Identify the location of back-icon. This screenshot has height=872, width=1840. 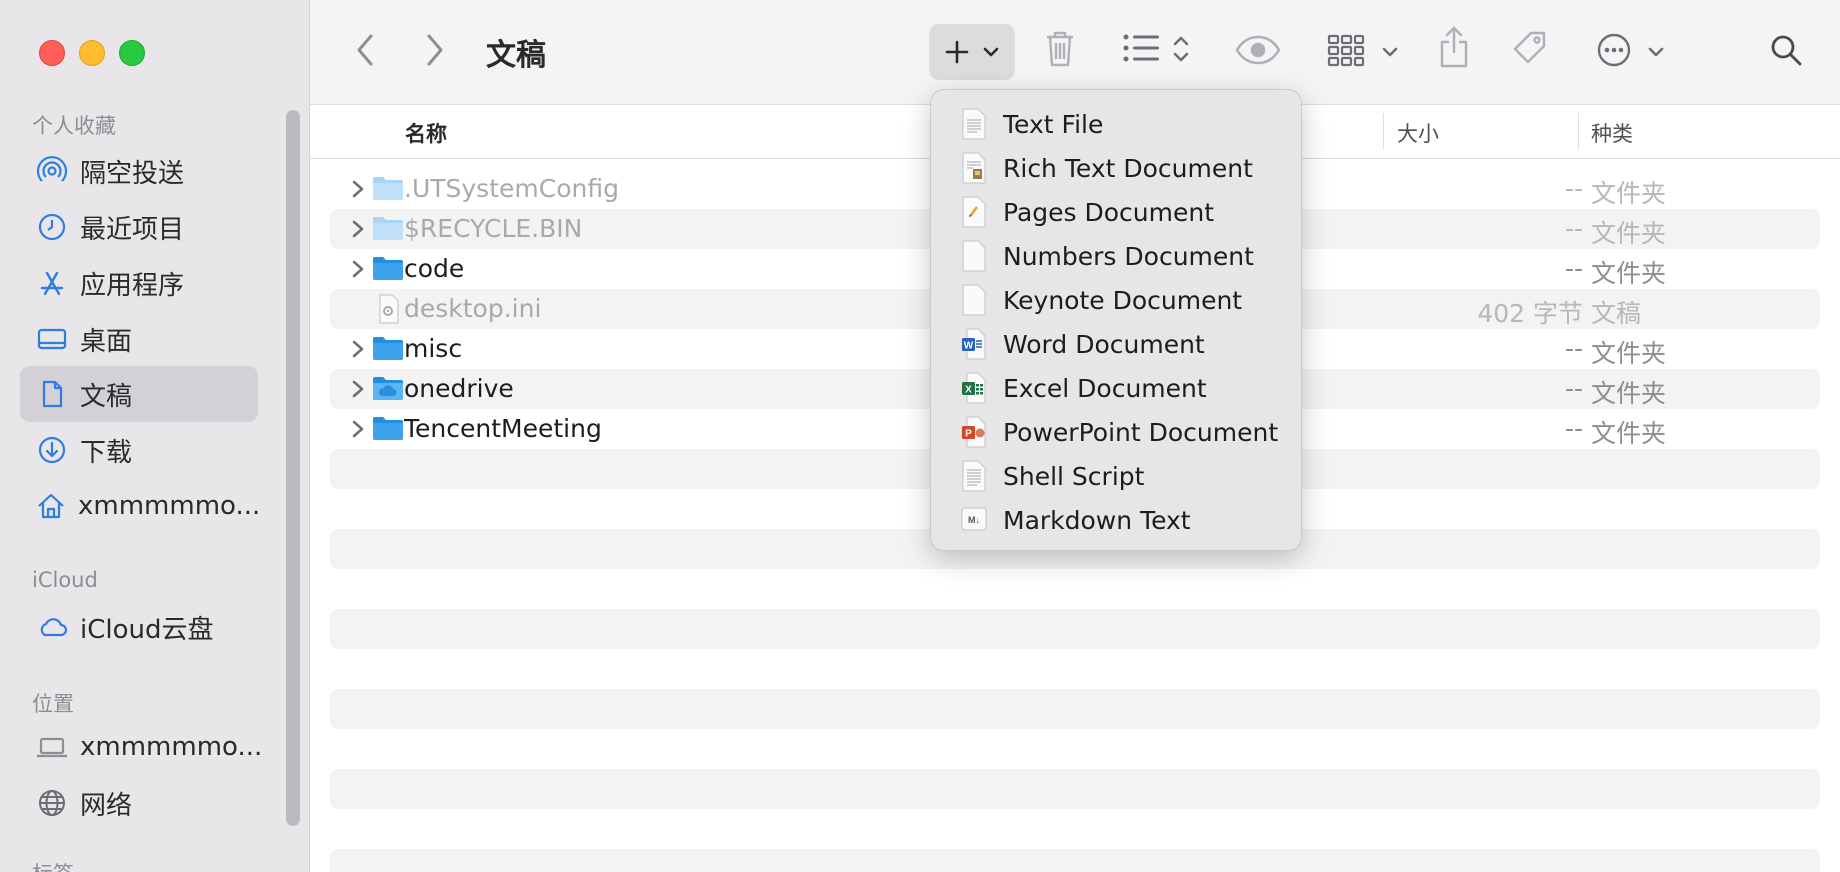
(365, 50).